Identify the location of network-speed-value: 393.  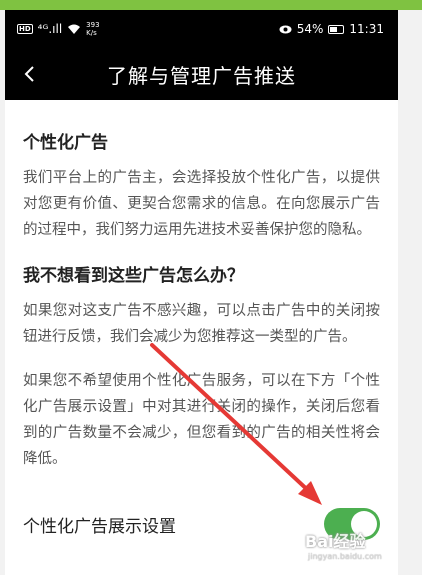
(93, 25).